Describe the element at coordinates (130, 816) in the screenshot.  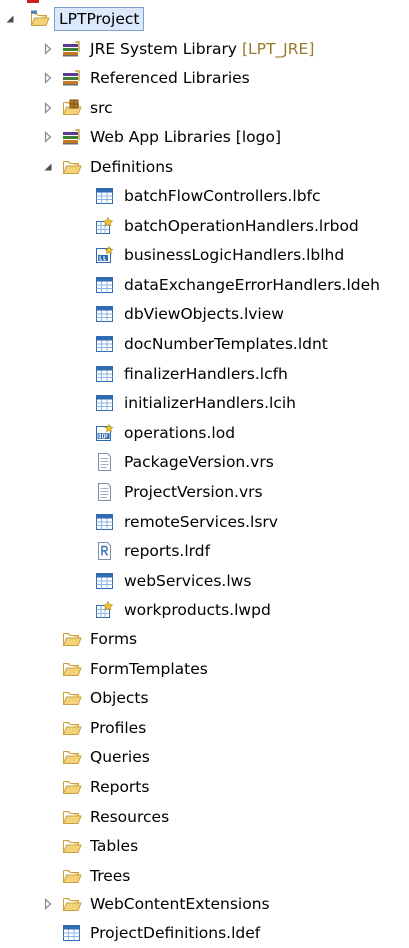
I see `tree-item-label: Resources` at that location.